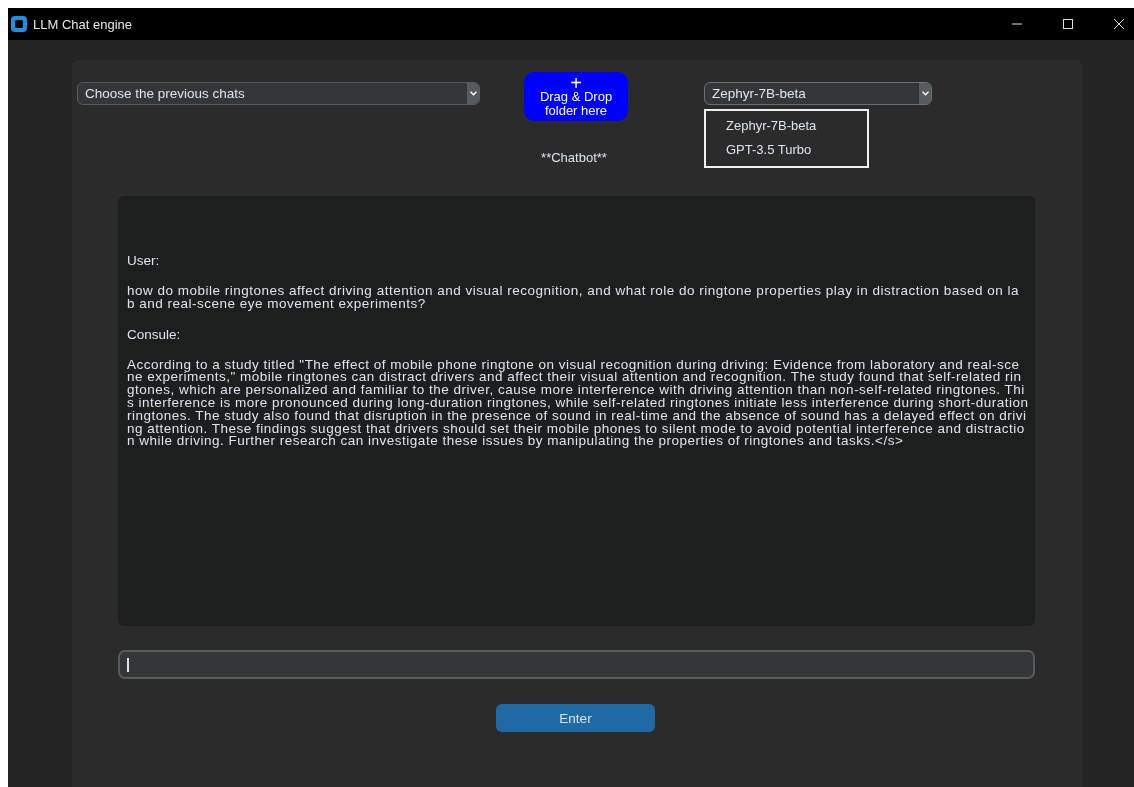  What do you see at coordinates (576, 96) in the screenshot?
I see `drop-zone-button: + Drag & Drop folder here` at bounding box center [576, 96].